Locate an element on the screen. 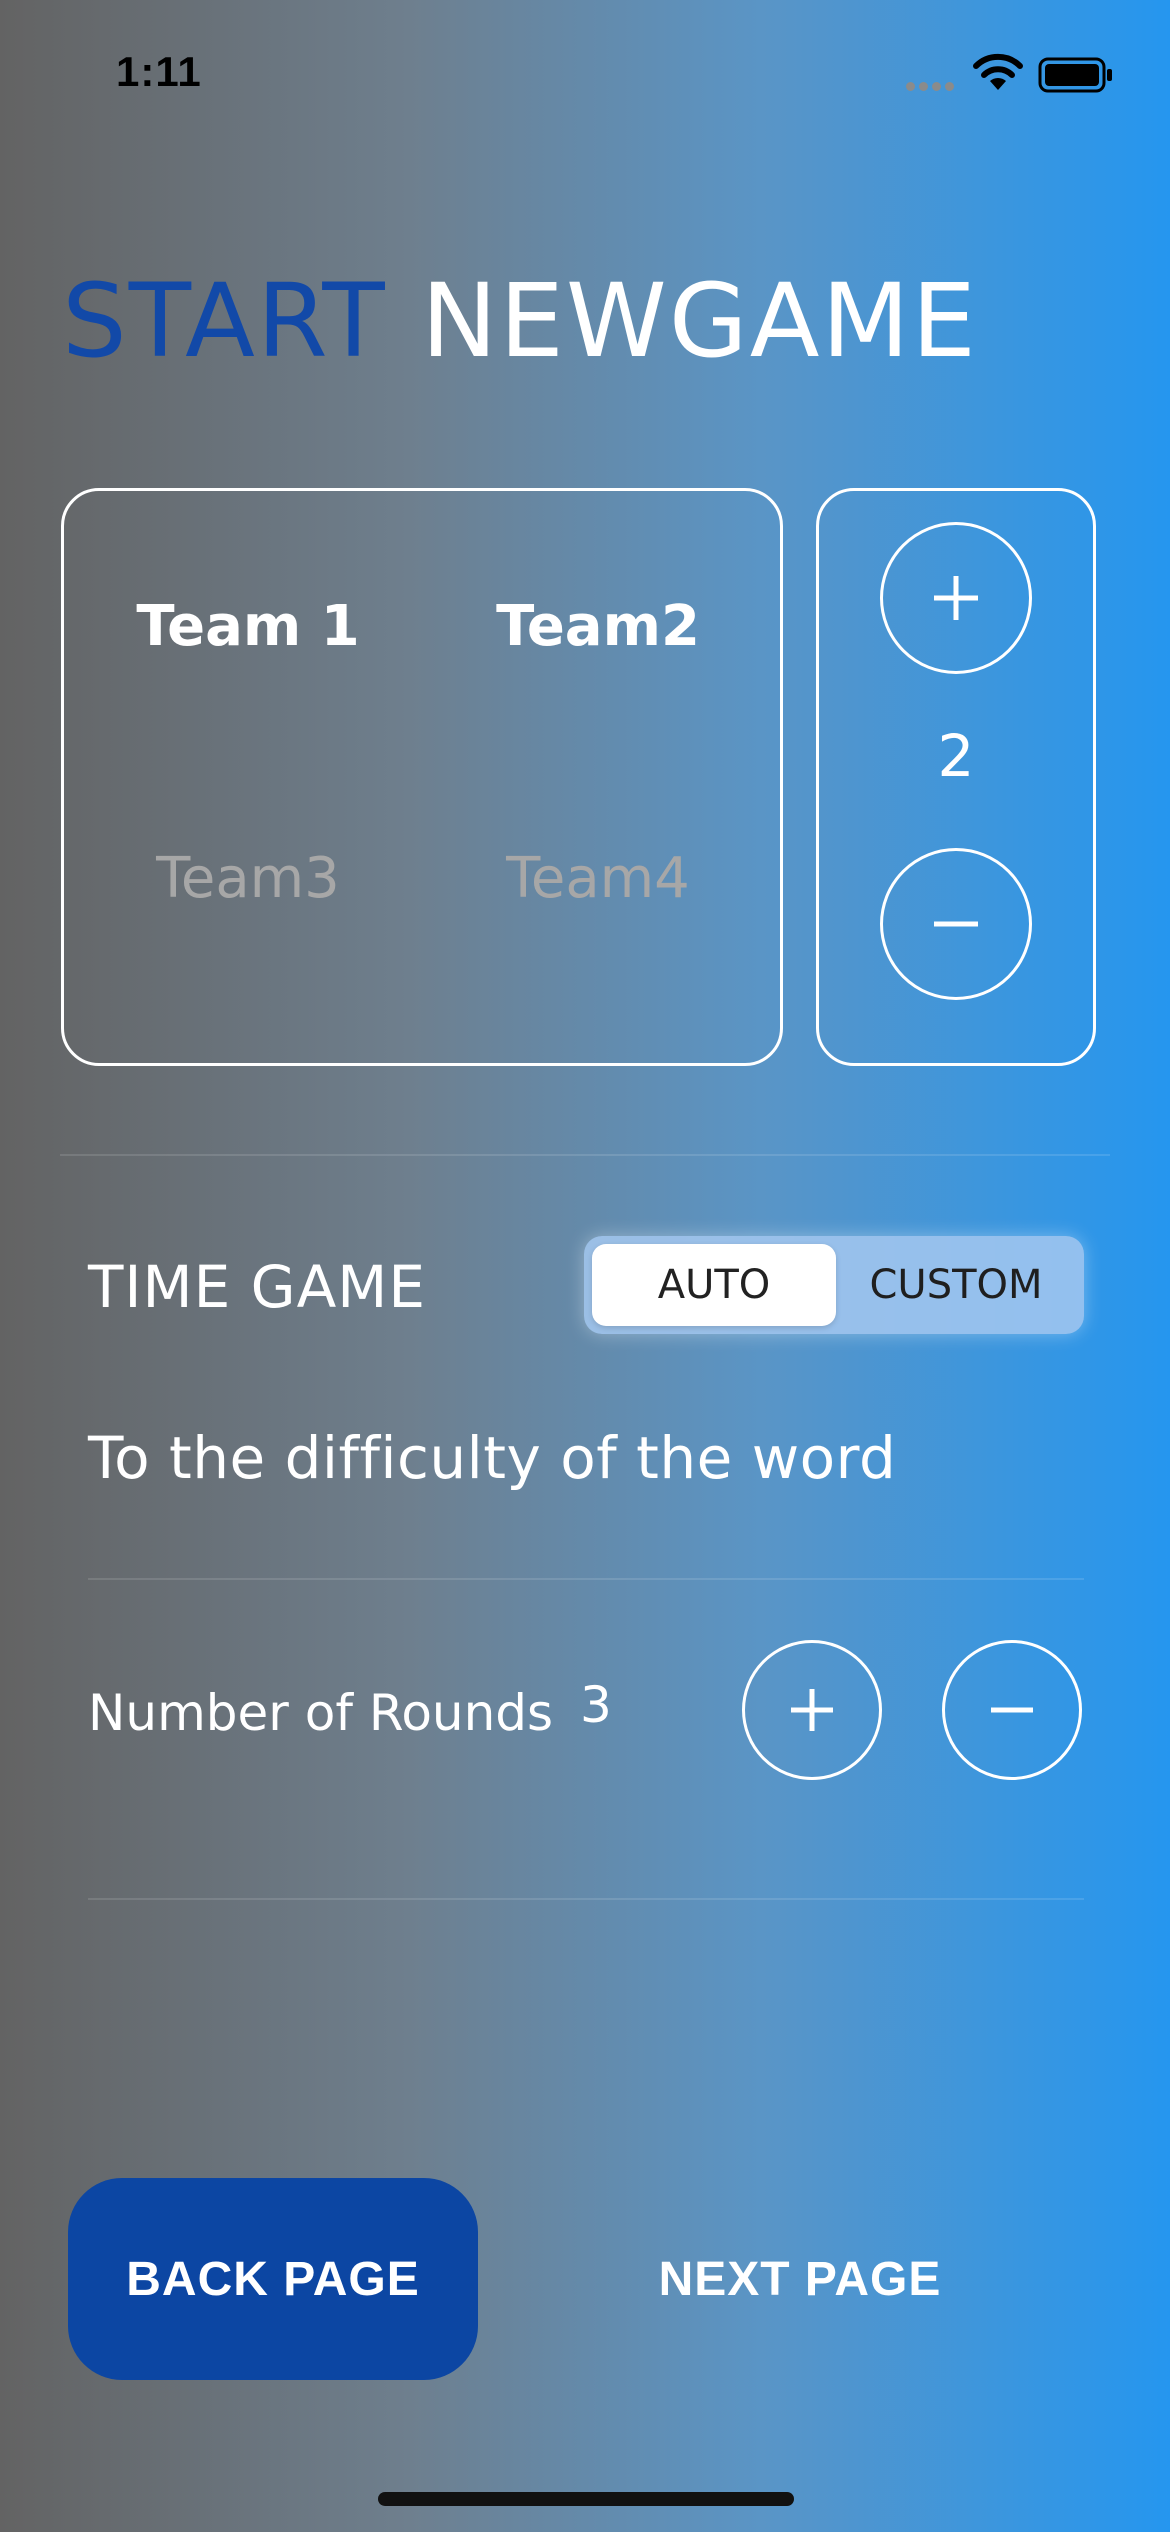 This screenshot has width=1170, height=2532. home-indicator is located at coordinates (586, 2499).